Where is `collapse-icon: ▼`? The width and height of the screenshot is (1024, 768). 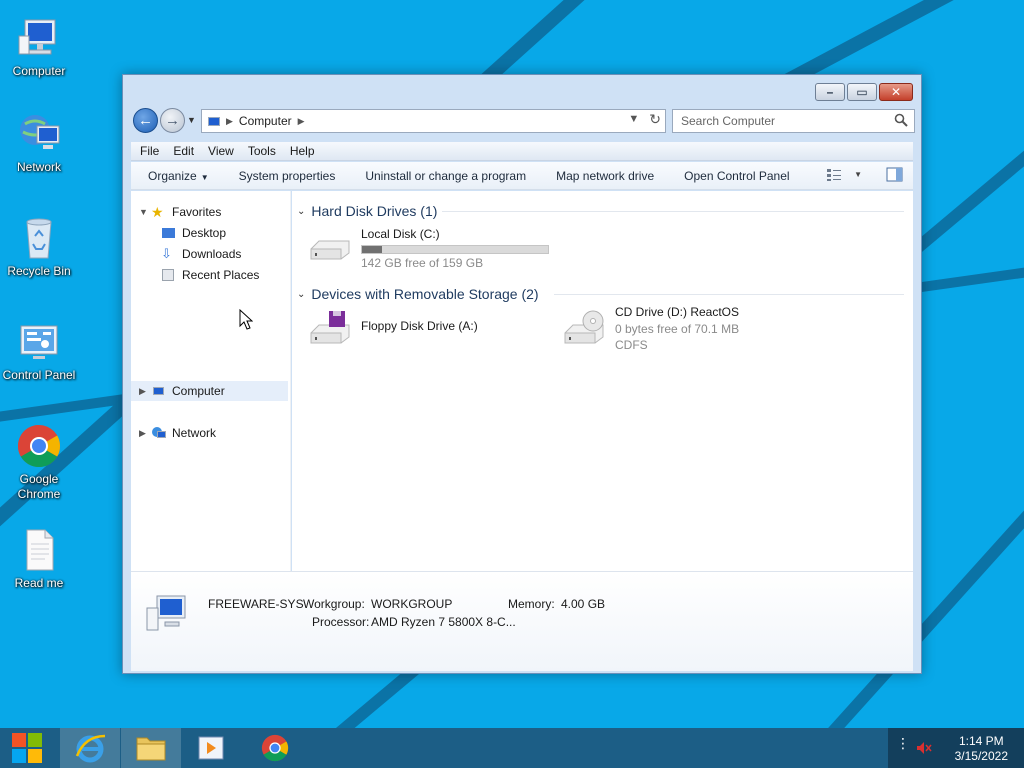
collapse-icon: ▼ is located at coordinates (145, 212).